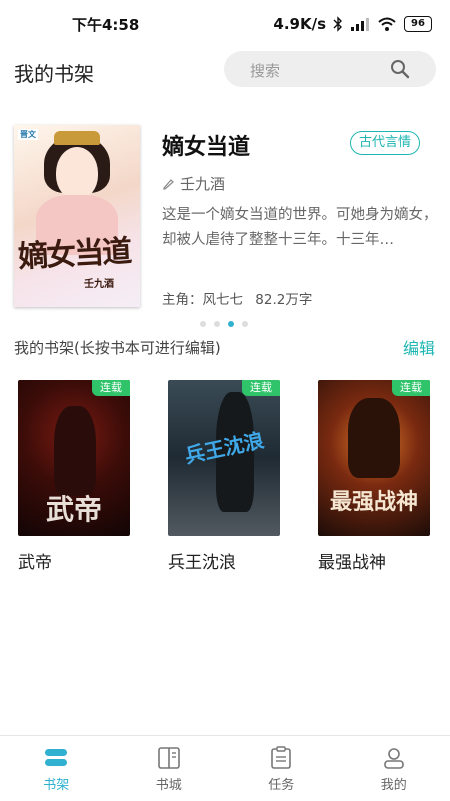 This screenshot has width=450, height=801. What do you see at coordinates (394, 758) in the screenshot?
I see `profile-icon` at bounding box center [394, 758].